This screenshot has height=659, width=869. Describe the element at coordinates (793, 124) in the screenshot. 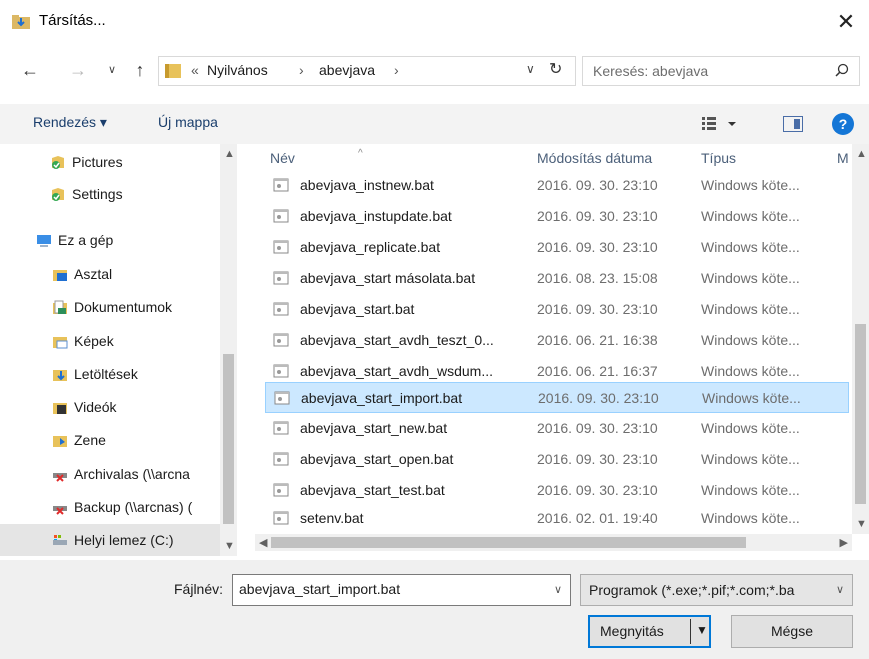

I see `preview-pane-icon` at that location.